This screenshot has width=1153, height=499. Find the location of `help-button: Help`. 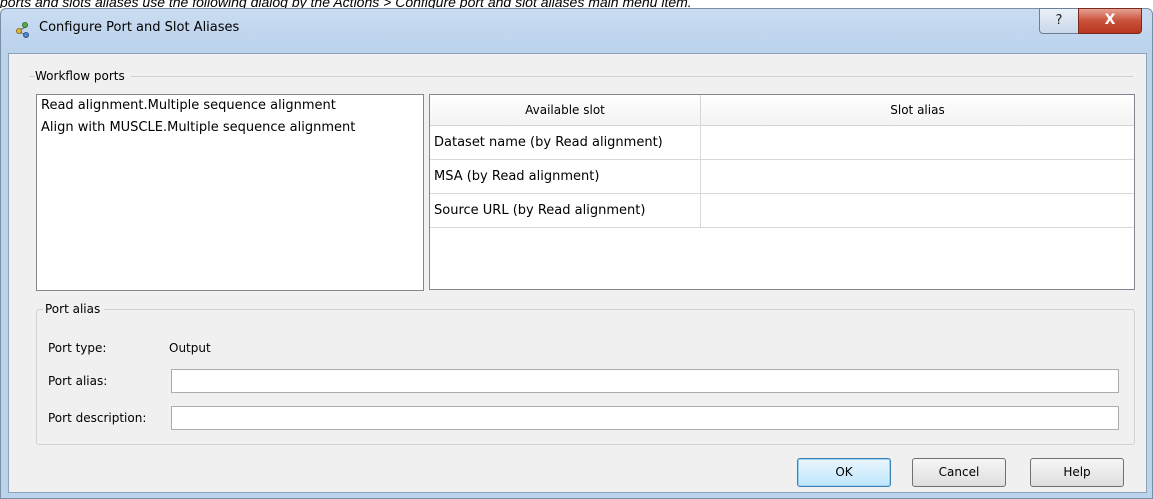

help-button: Help is located at coordinates (1077, 472).